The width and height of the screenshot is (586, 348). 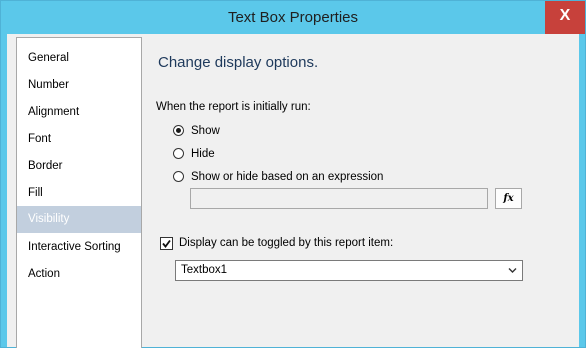 I want to click on initial-run-label: When the report is initially run:, so click(x=233, y=107).